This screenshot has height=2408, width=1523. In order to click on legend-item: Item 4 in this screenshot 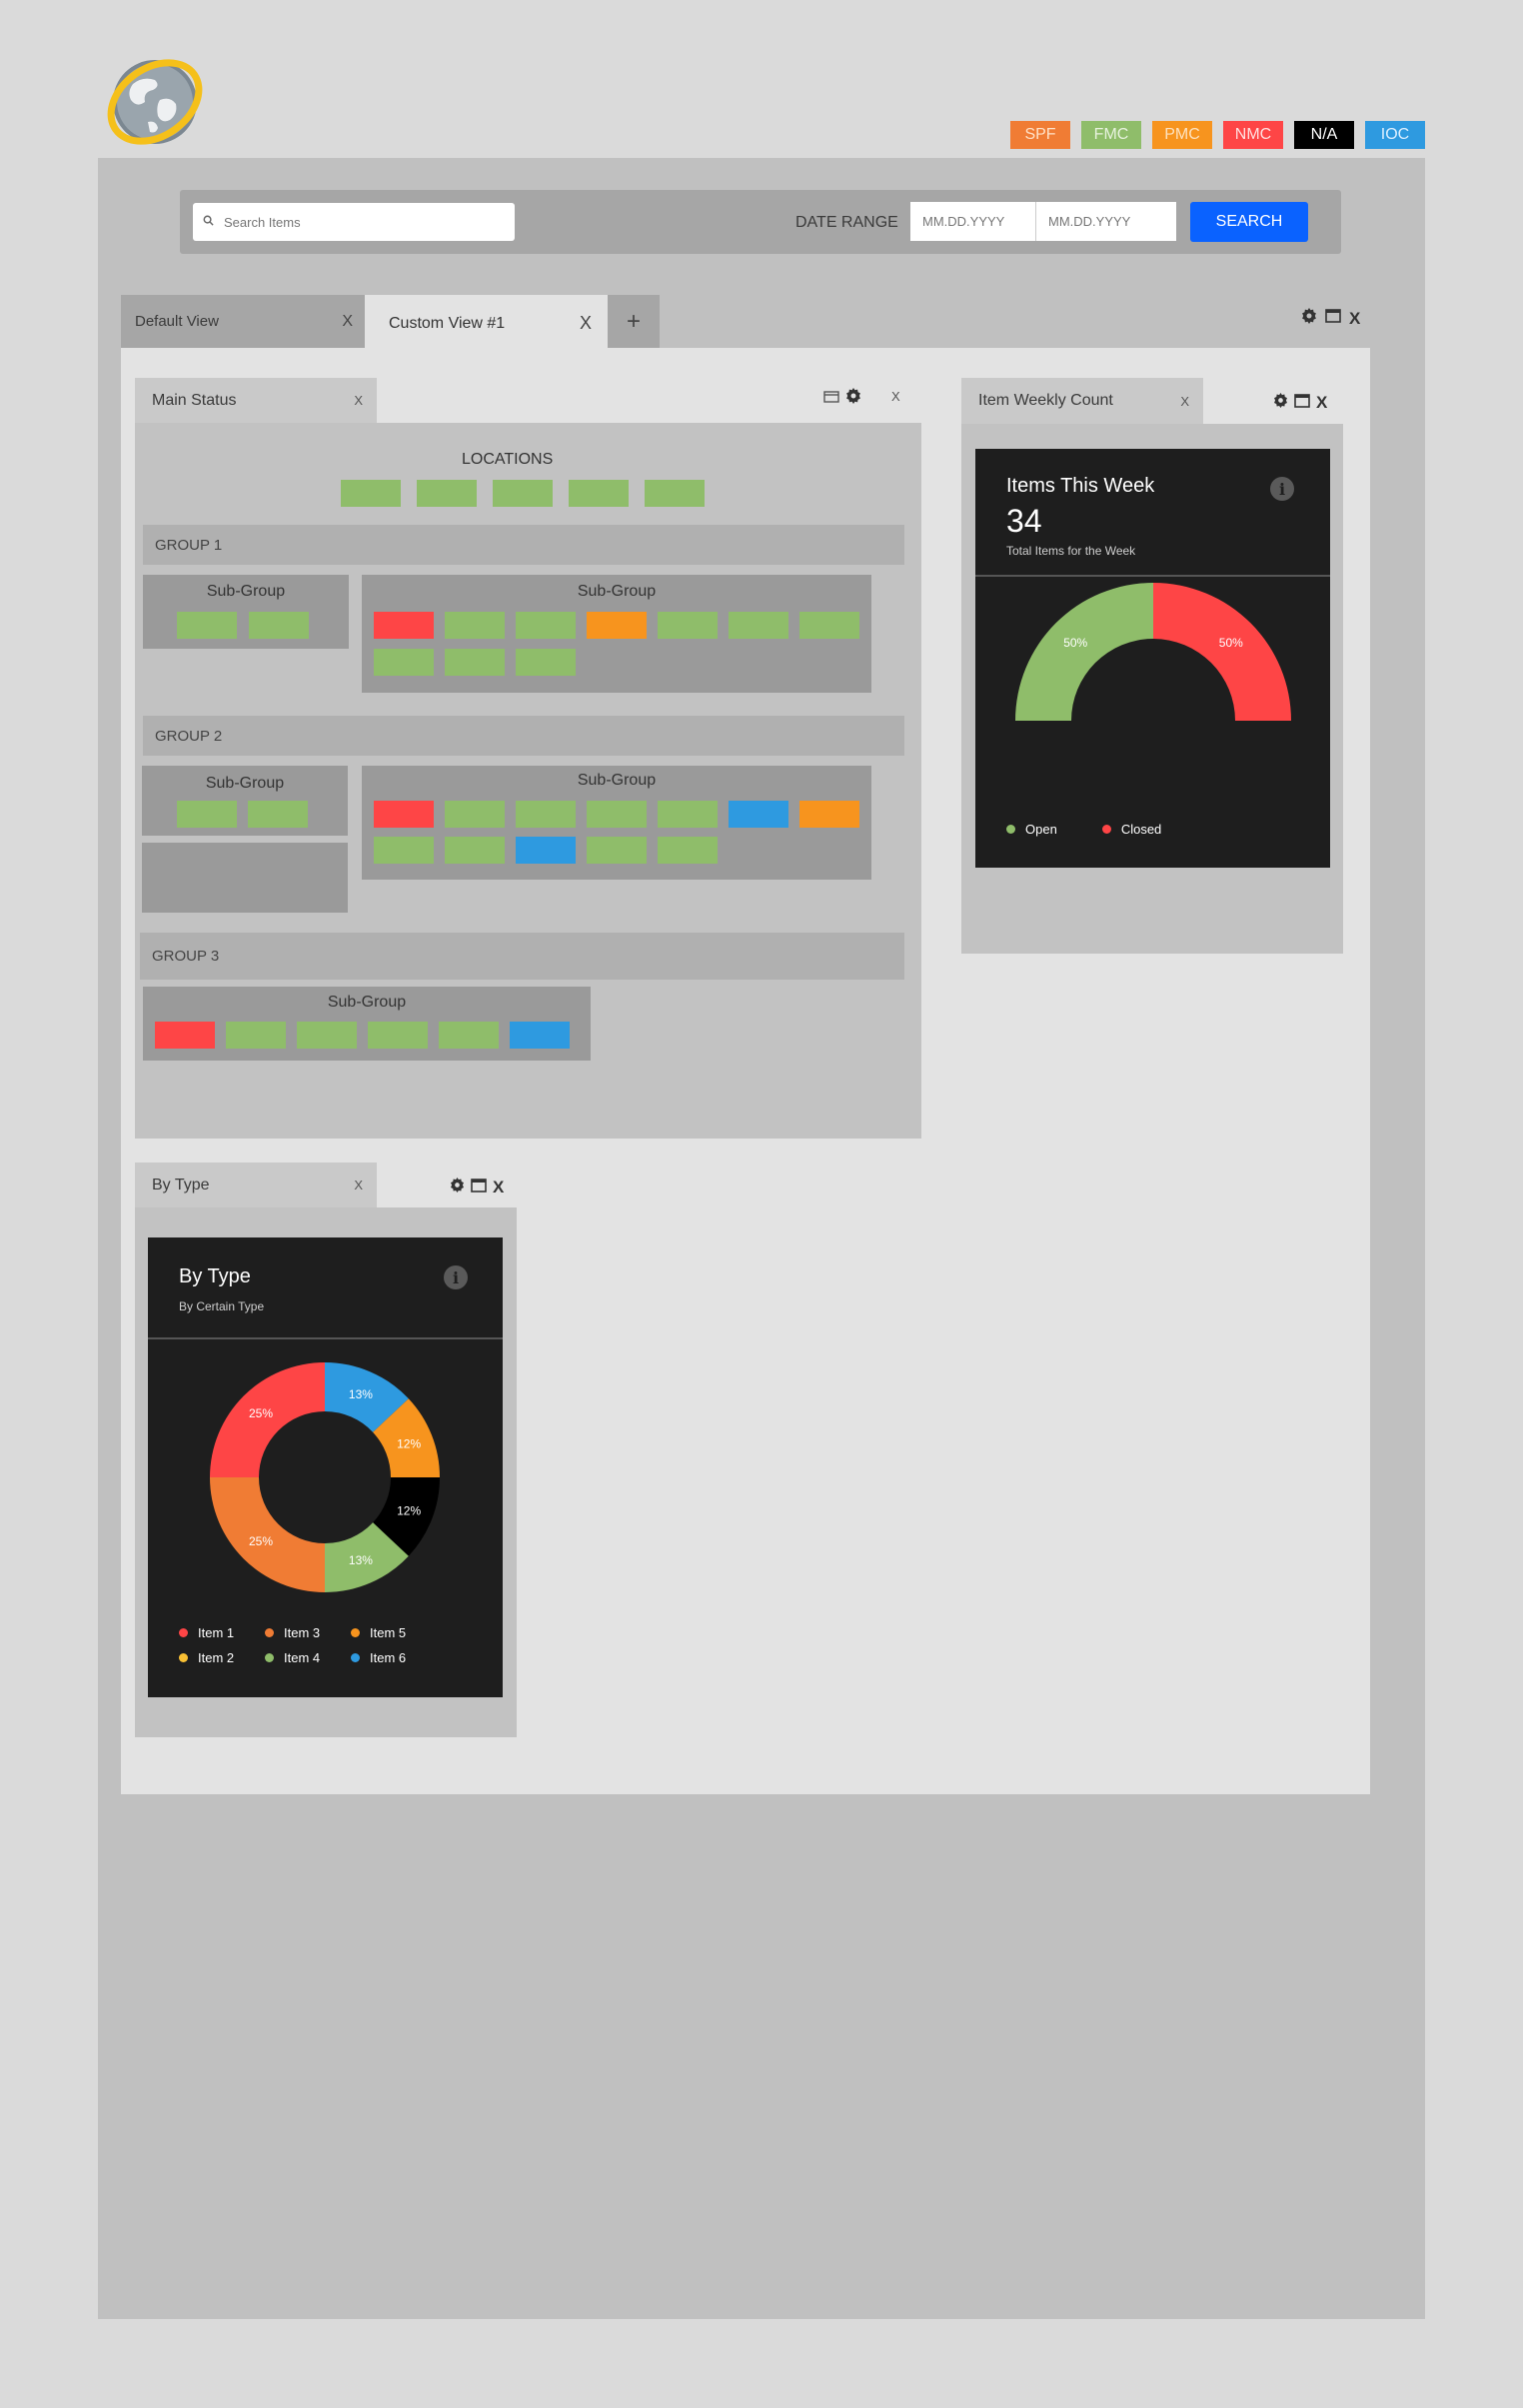, I will do `click(308, 1657)`.